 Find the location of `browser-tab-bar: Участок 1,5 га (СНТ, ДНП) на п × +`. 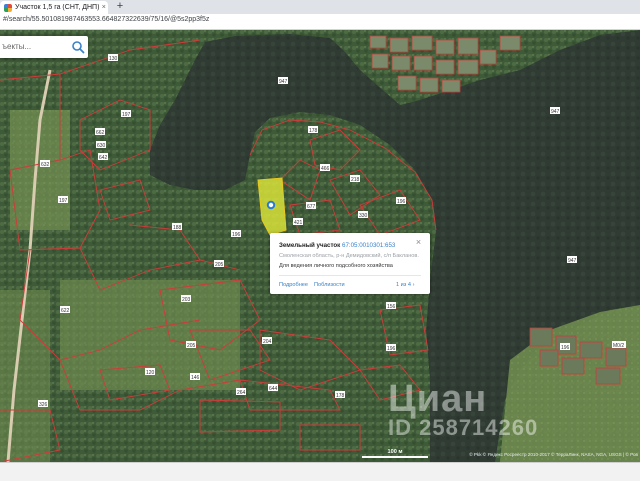

browser-tab-bar: Участок 1,5 га (СНТ, ДНП) на п × + is located at coordinates (320, 7).